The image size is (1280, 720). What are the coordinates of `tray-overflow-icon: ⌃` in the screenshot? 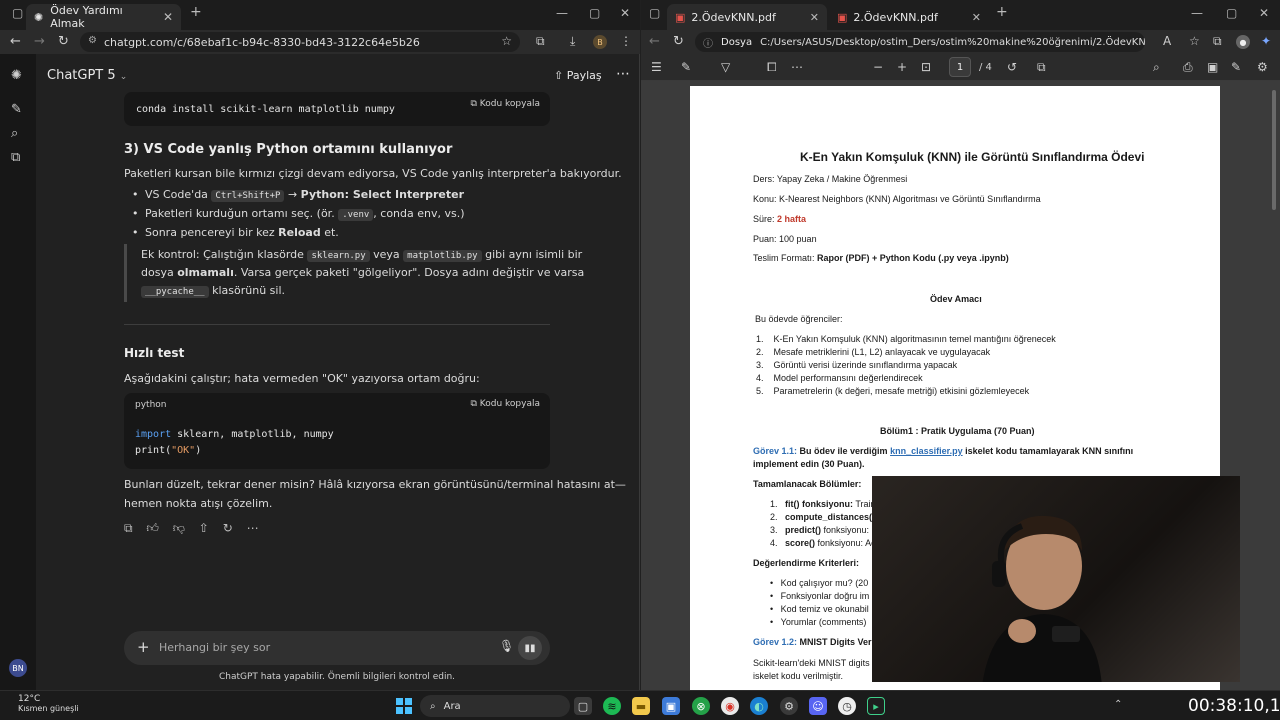 It's located at (1118, 704).